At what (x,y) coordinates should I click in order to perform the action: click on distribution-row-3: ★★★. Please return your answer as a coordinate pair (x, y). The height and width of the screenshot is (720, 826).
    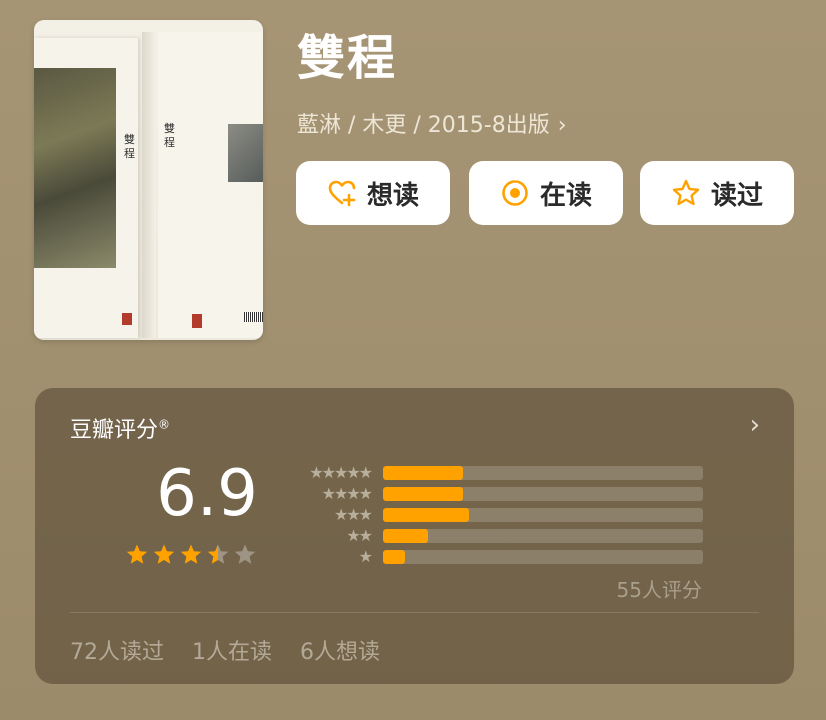
    Looking at the image, I should click on (497, 514).